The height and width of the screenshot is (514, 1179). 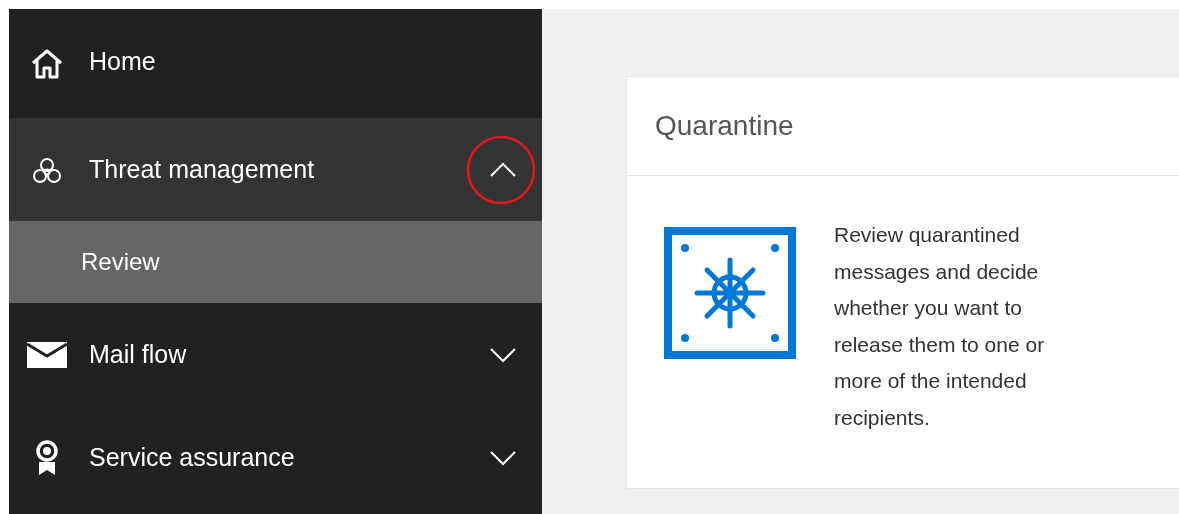 What do you see at coordinates (730, 293) in the screenshot?
I see `vault-icon` at bounding box center [730, 293].